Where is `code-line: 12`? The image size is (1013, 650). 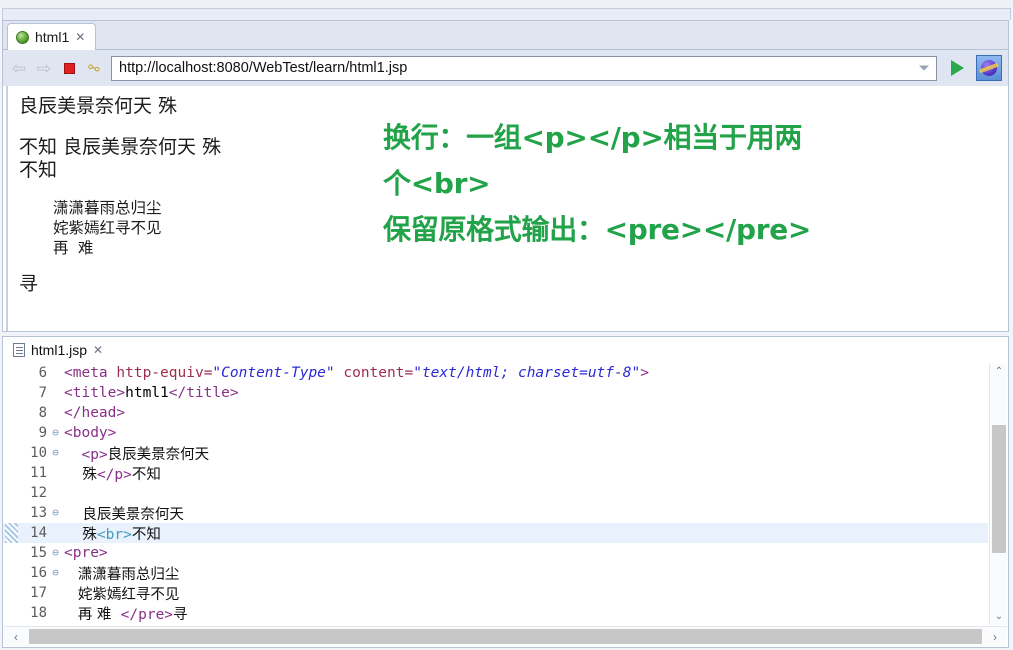 code-line: 12 is located at coordinates (495, 493).